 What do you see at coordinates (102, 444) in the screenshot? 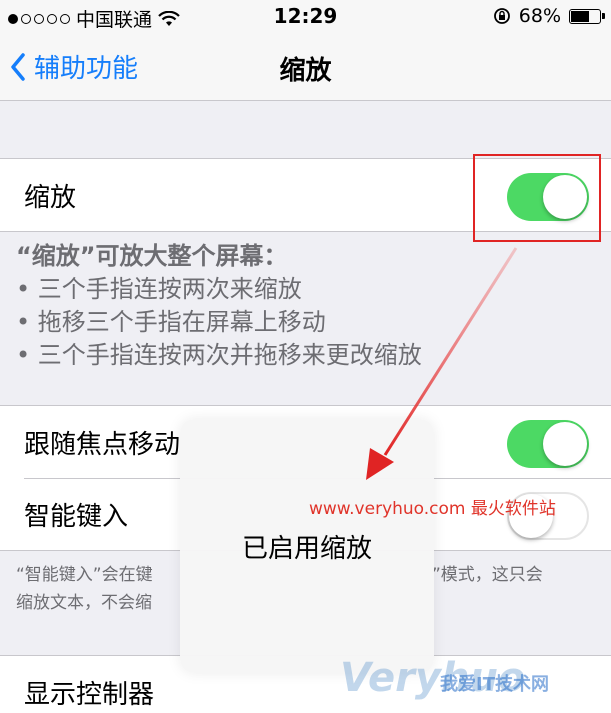
I see `follow-focus-label: 跟随焦点移动` at bounding box center [102, 444].